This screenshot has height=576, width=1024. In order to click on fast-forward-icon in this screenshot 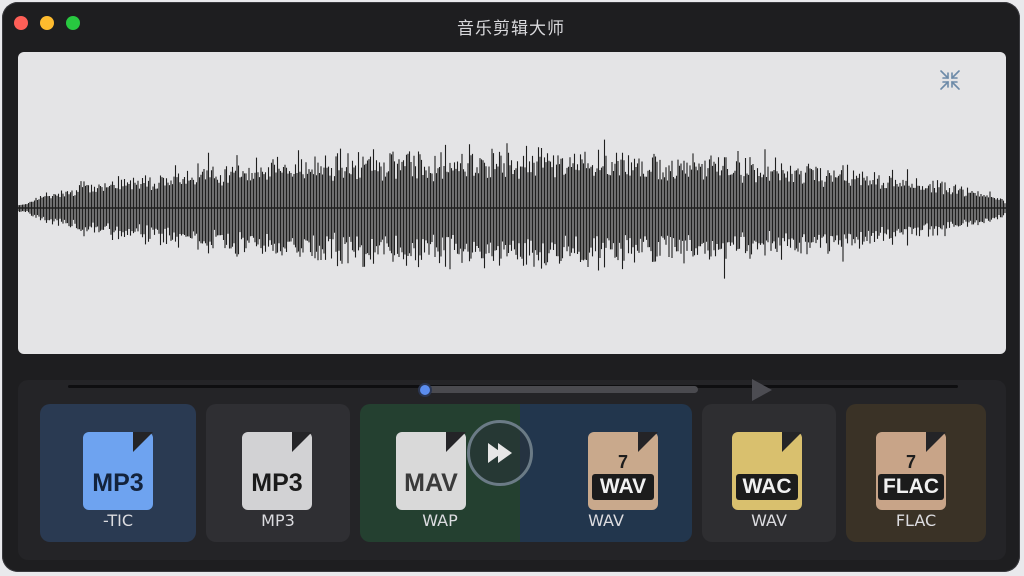, I will do `click(500, 453)`.